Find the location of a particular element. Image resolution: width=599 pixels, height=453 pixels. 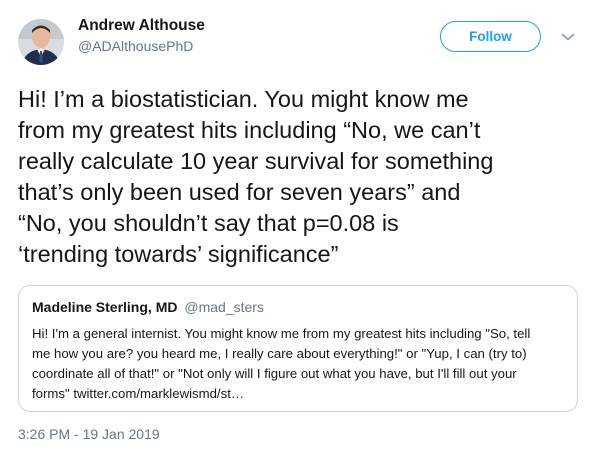

more-menu-button is located at coordinates (568, 37).